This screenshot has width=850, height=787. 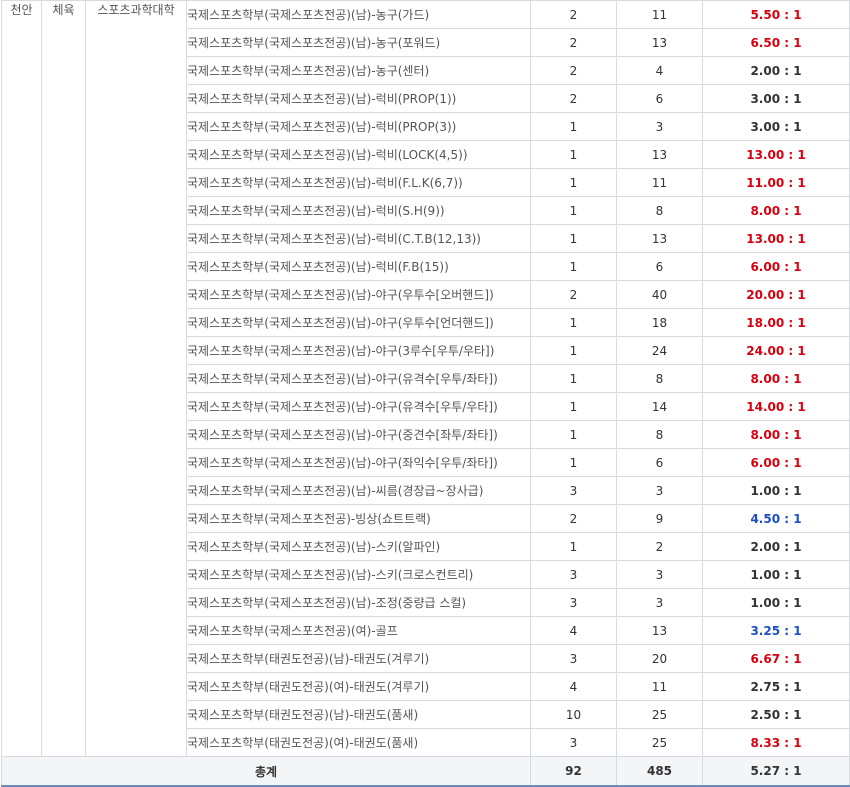 What do you see at coordinates (776, 771) in the screenshot?
I see `total-ratio: 5.27 : 1` at bounding box center [776, 771].